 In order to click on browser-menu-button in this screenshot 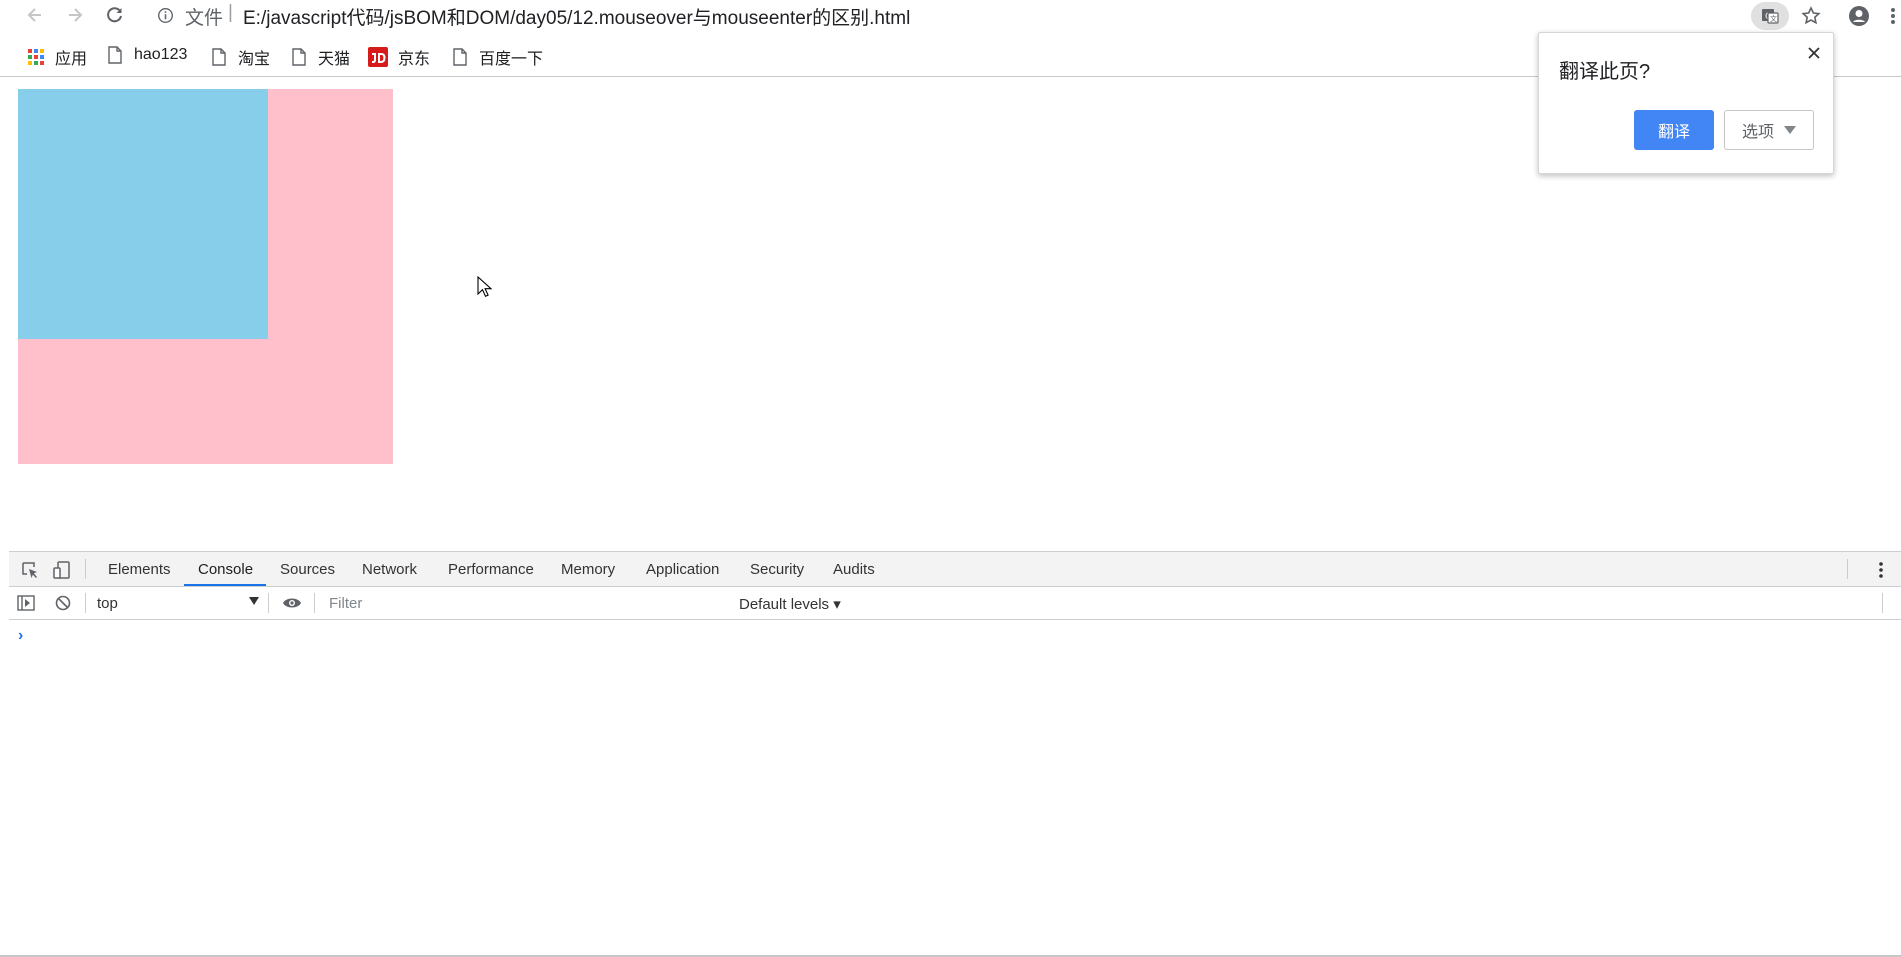, I will do `click(1893, 16)`.